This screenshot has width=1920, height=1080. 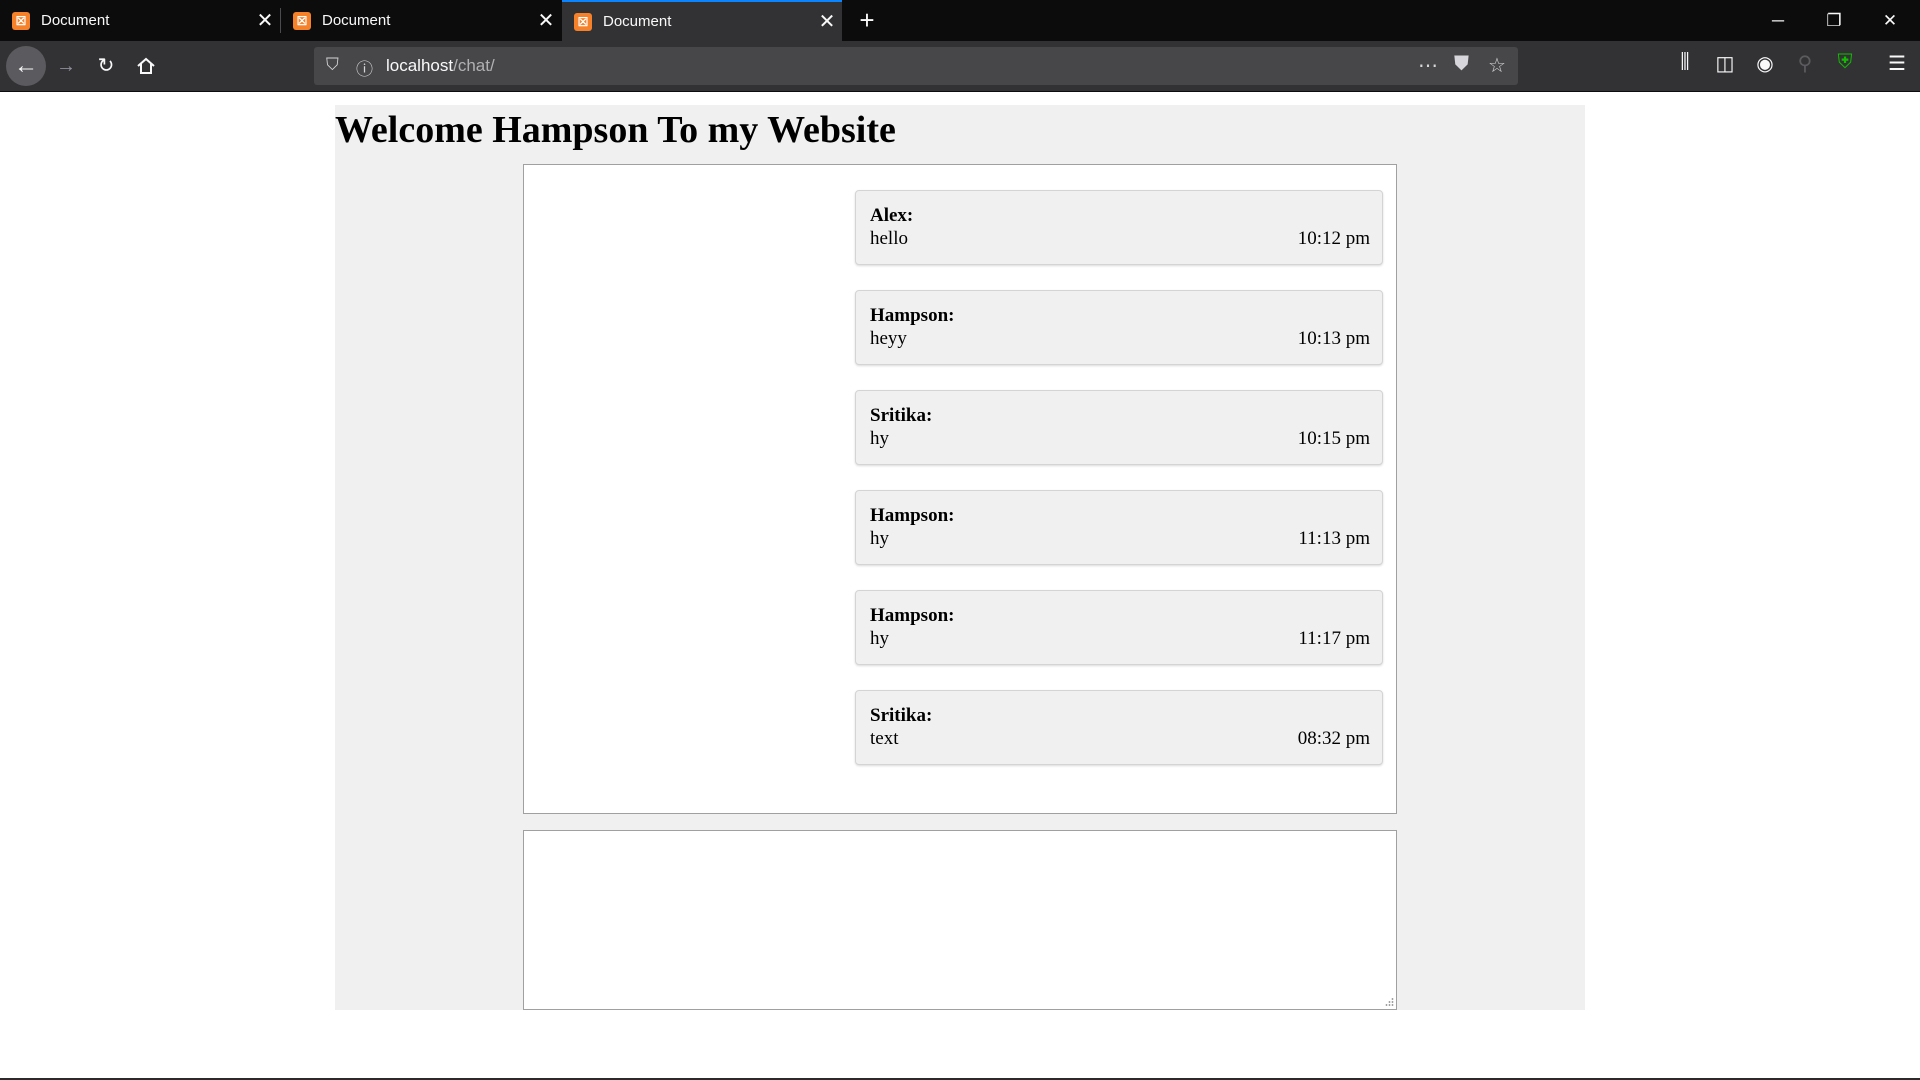 What do you see at coordinates (892, 215) in the screenshot?
I see `message-sender: Alex:` at bounding box center [892, 215].